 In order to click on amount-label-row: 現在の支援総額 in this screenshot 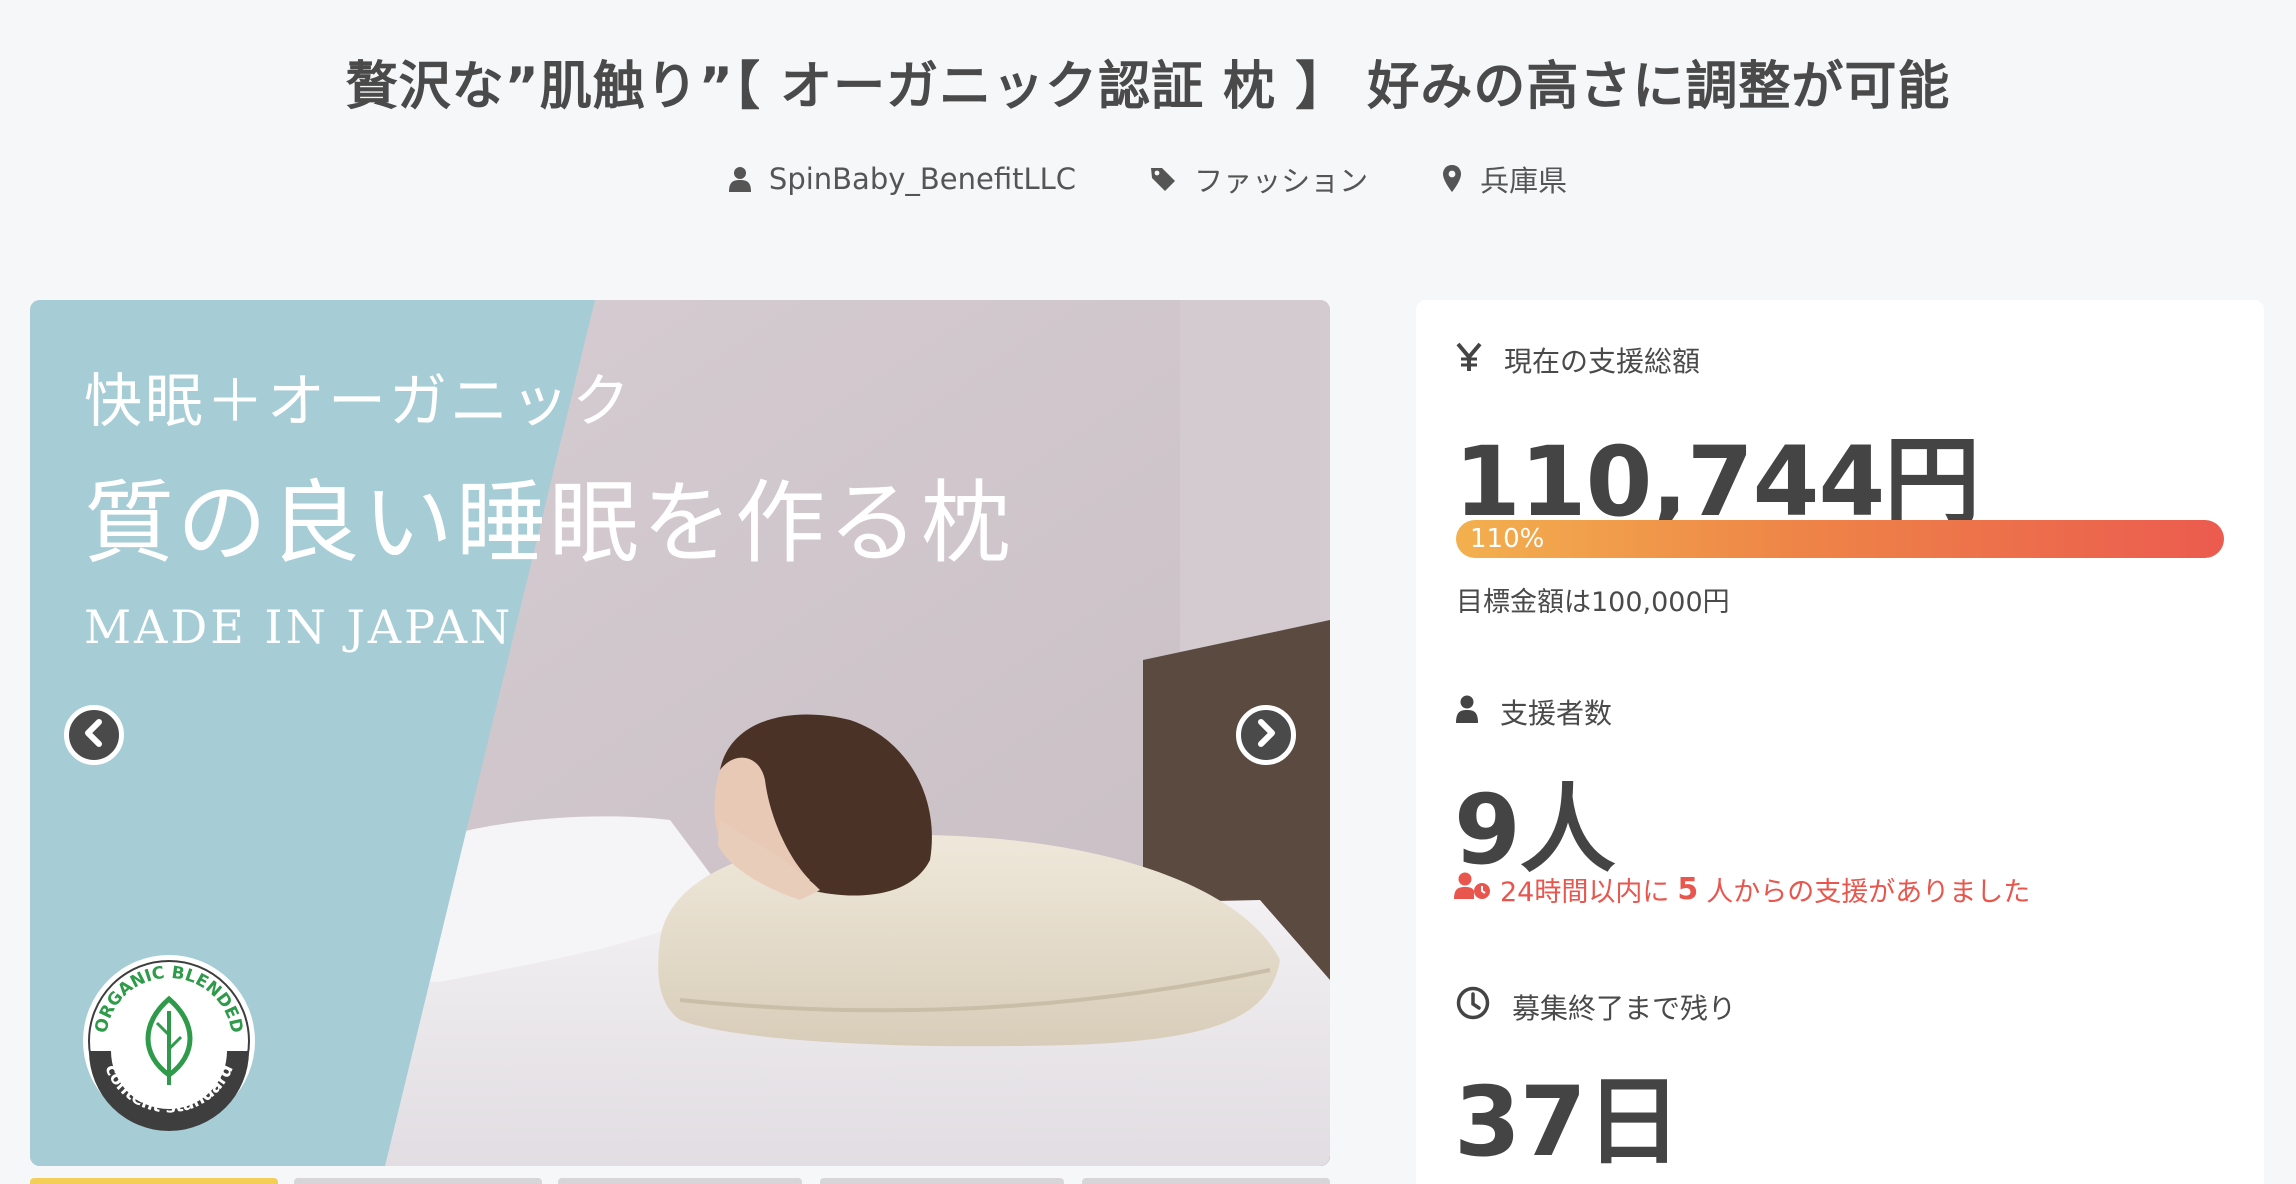, I will do `click(1578, 360)`.